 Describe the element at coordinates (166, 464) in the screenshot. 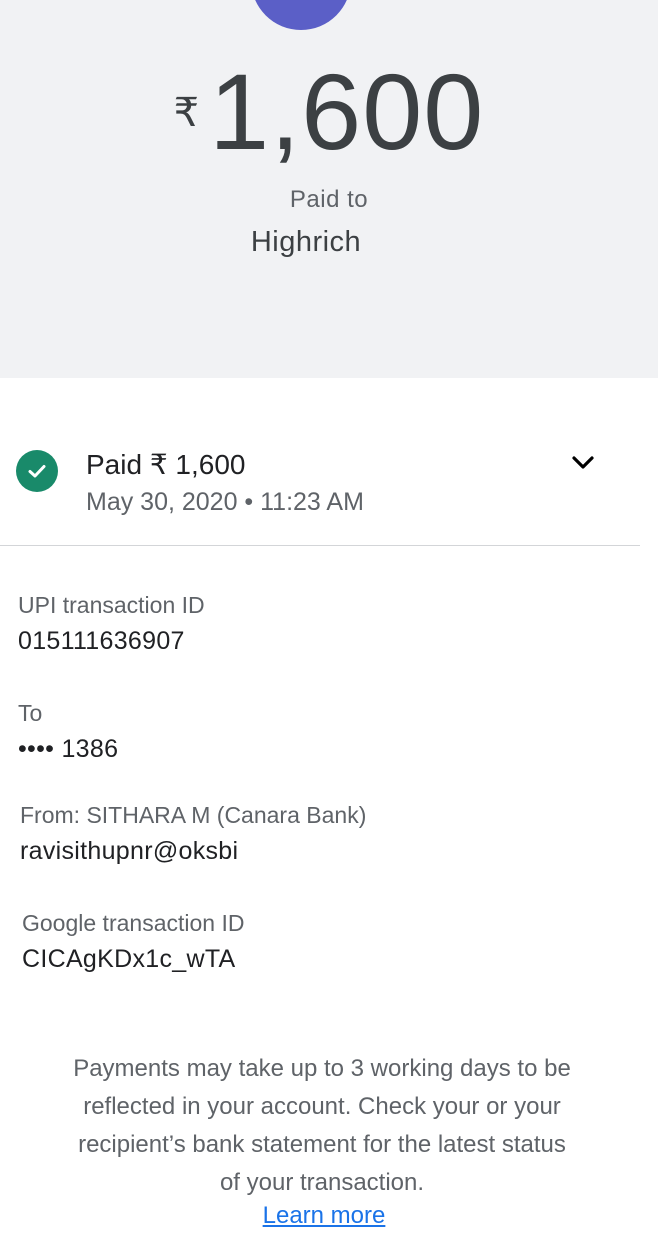

I see `status-title: Paid ₹ 1,600` at that location.